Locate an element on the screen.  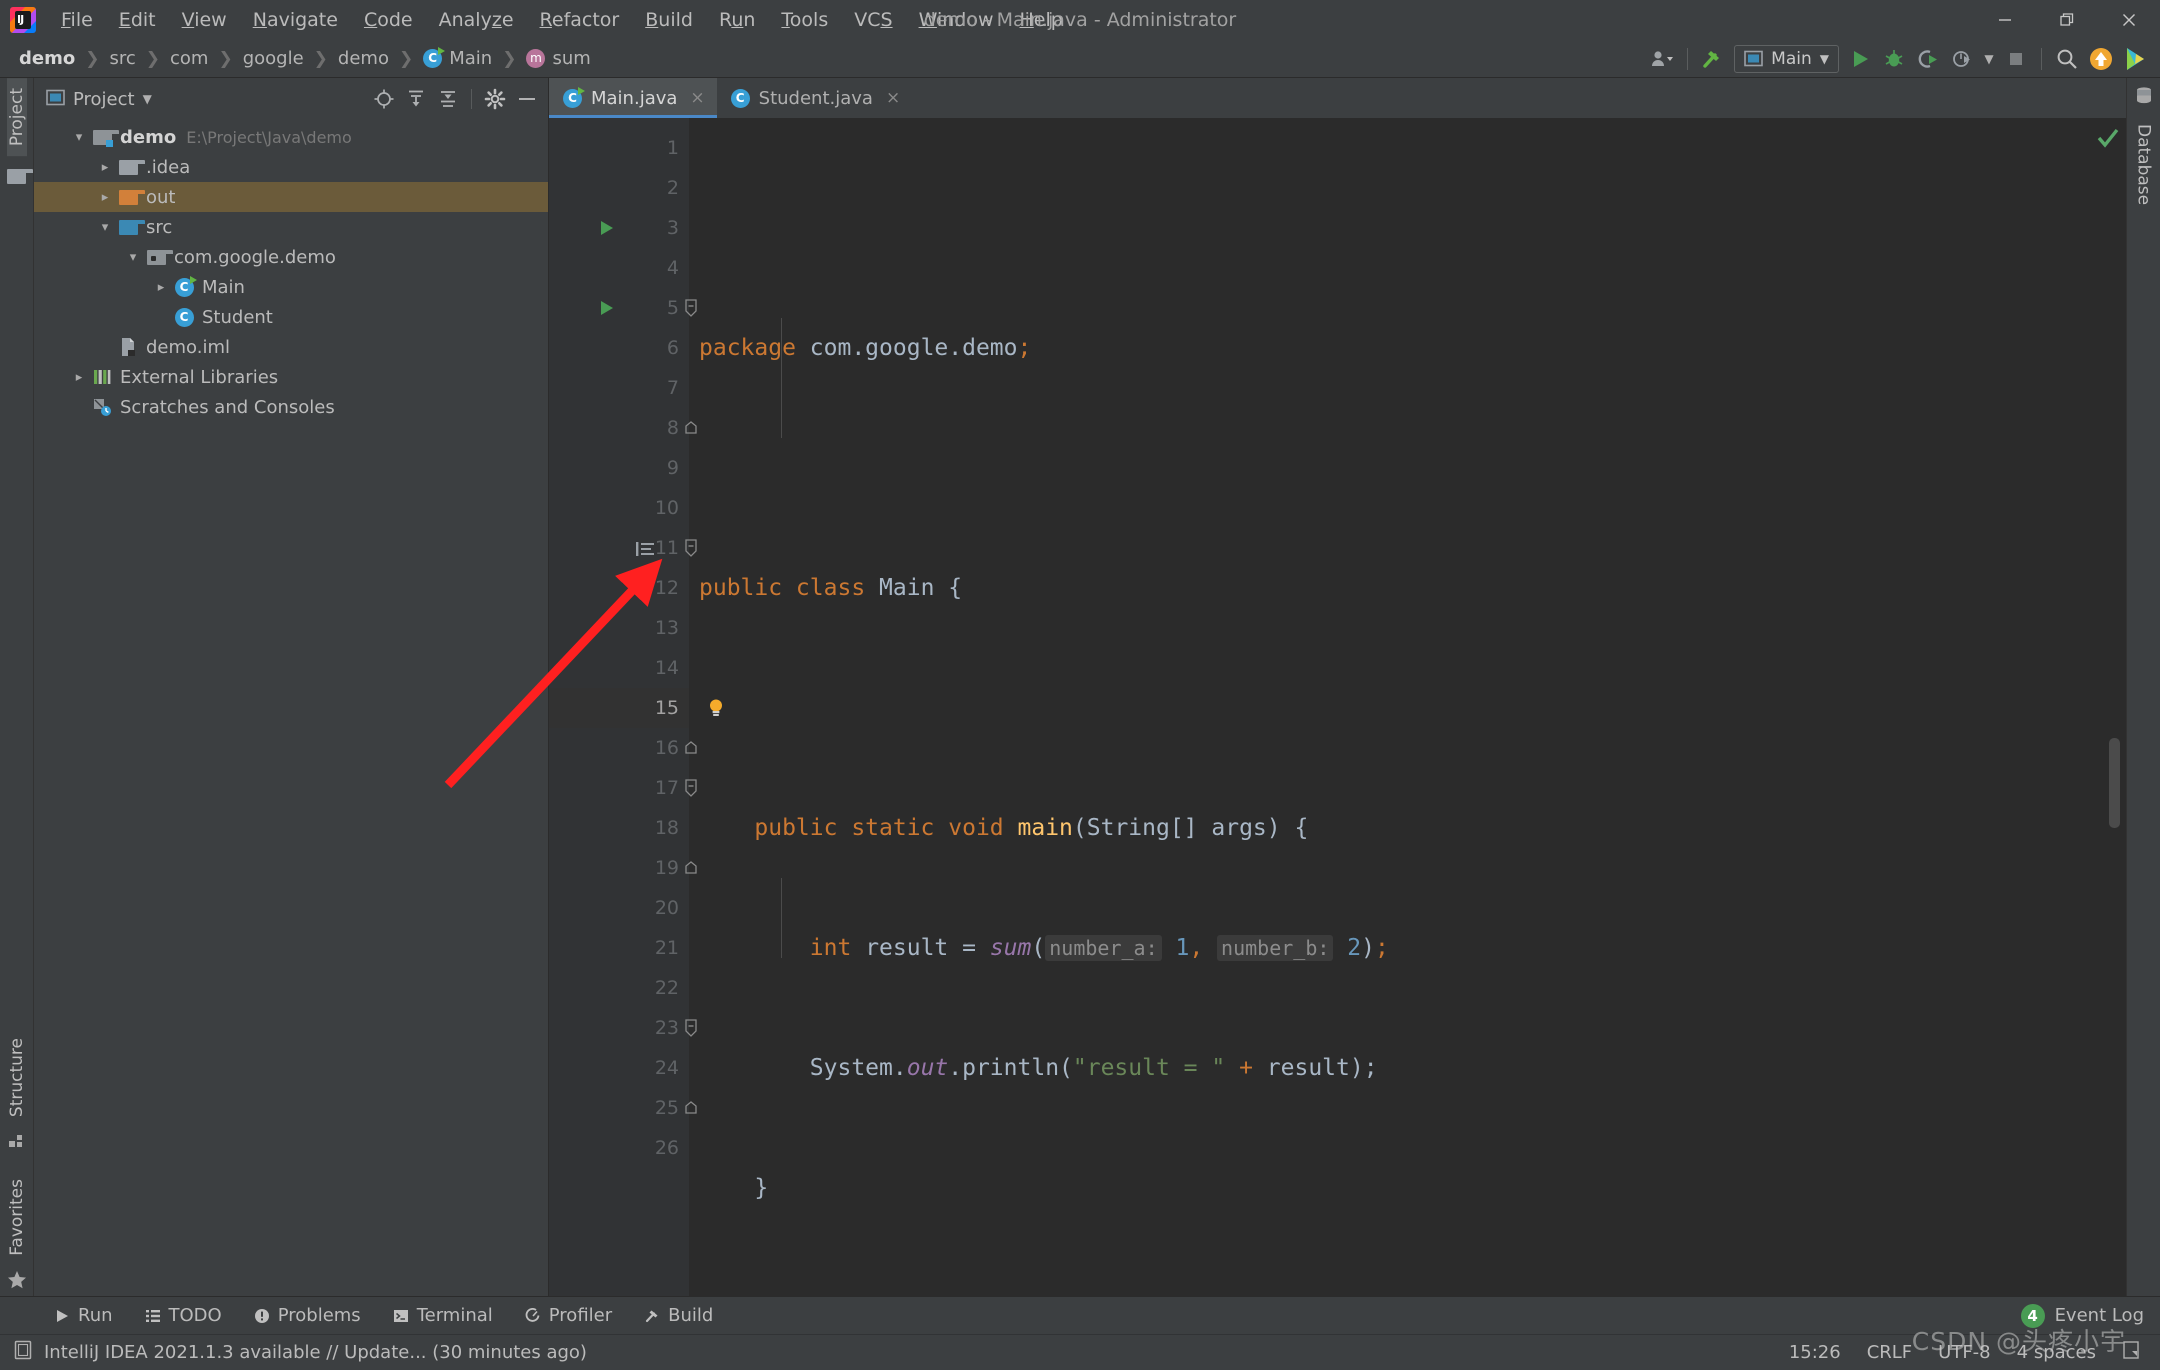
update-project-icon is located at coordinates (2101, 59).